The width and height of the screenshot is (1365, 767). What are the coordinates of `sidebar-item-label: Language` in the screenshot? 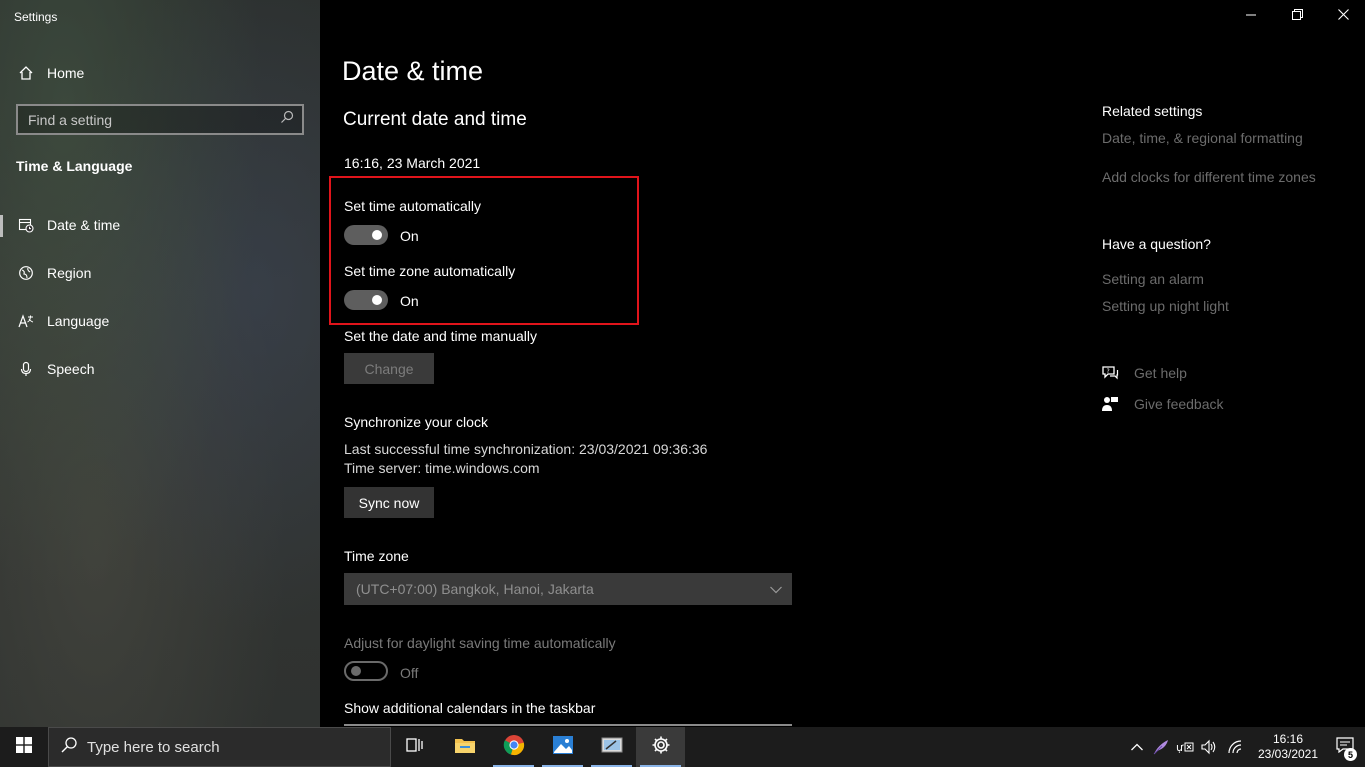 It's located at (78, 321).